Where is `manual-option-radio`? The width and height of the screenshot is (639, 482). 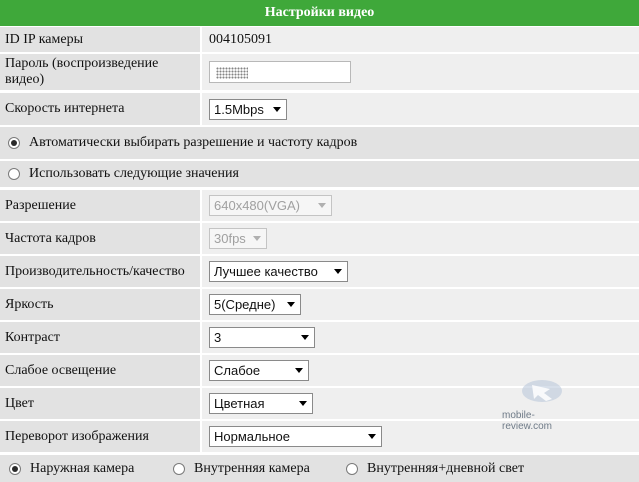
manual-option-radio is located at coordinates (14, 174).